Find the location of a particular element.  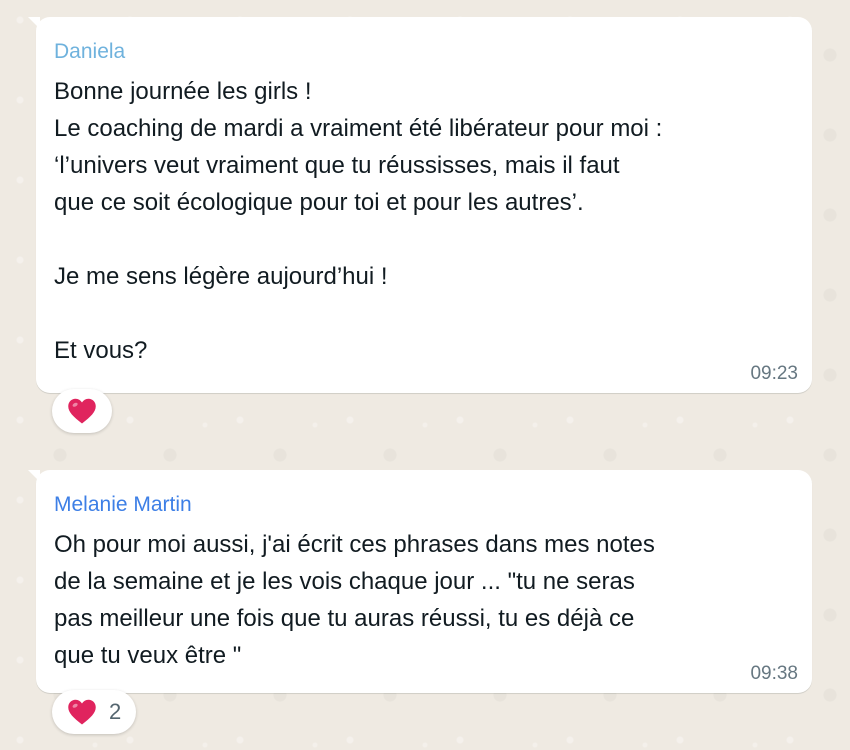

reaction-badge: 2 is located at coordinates (94, 712).